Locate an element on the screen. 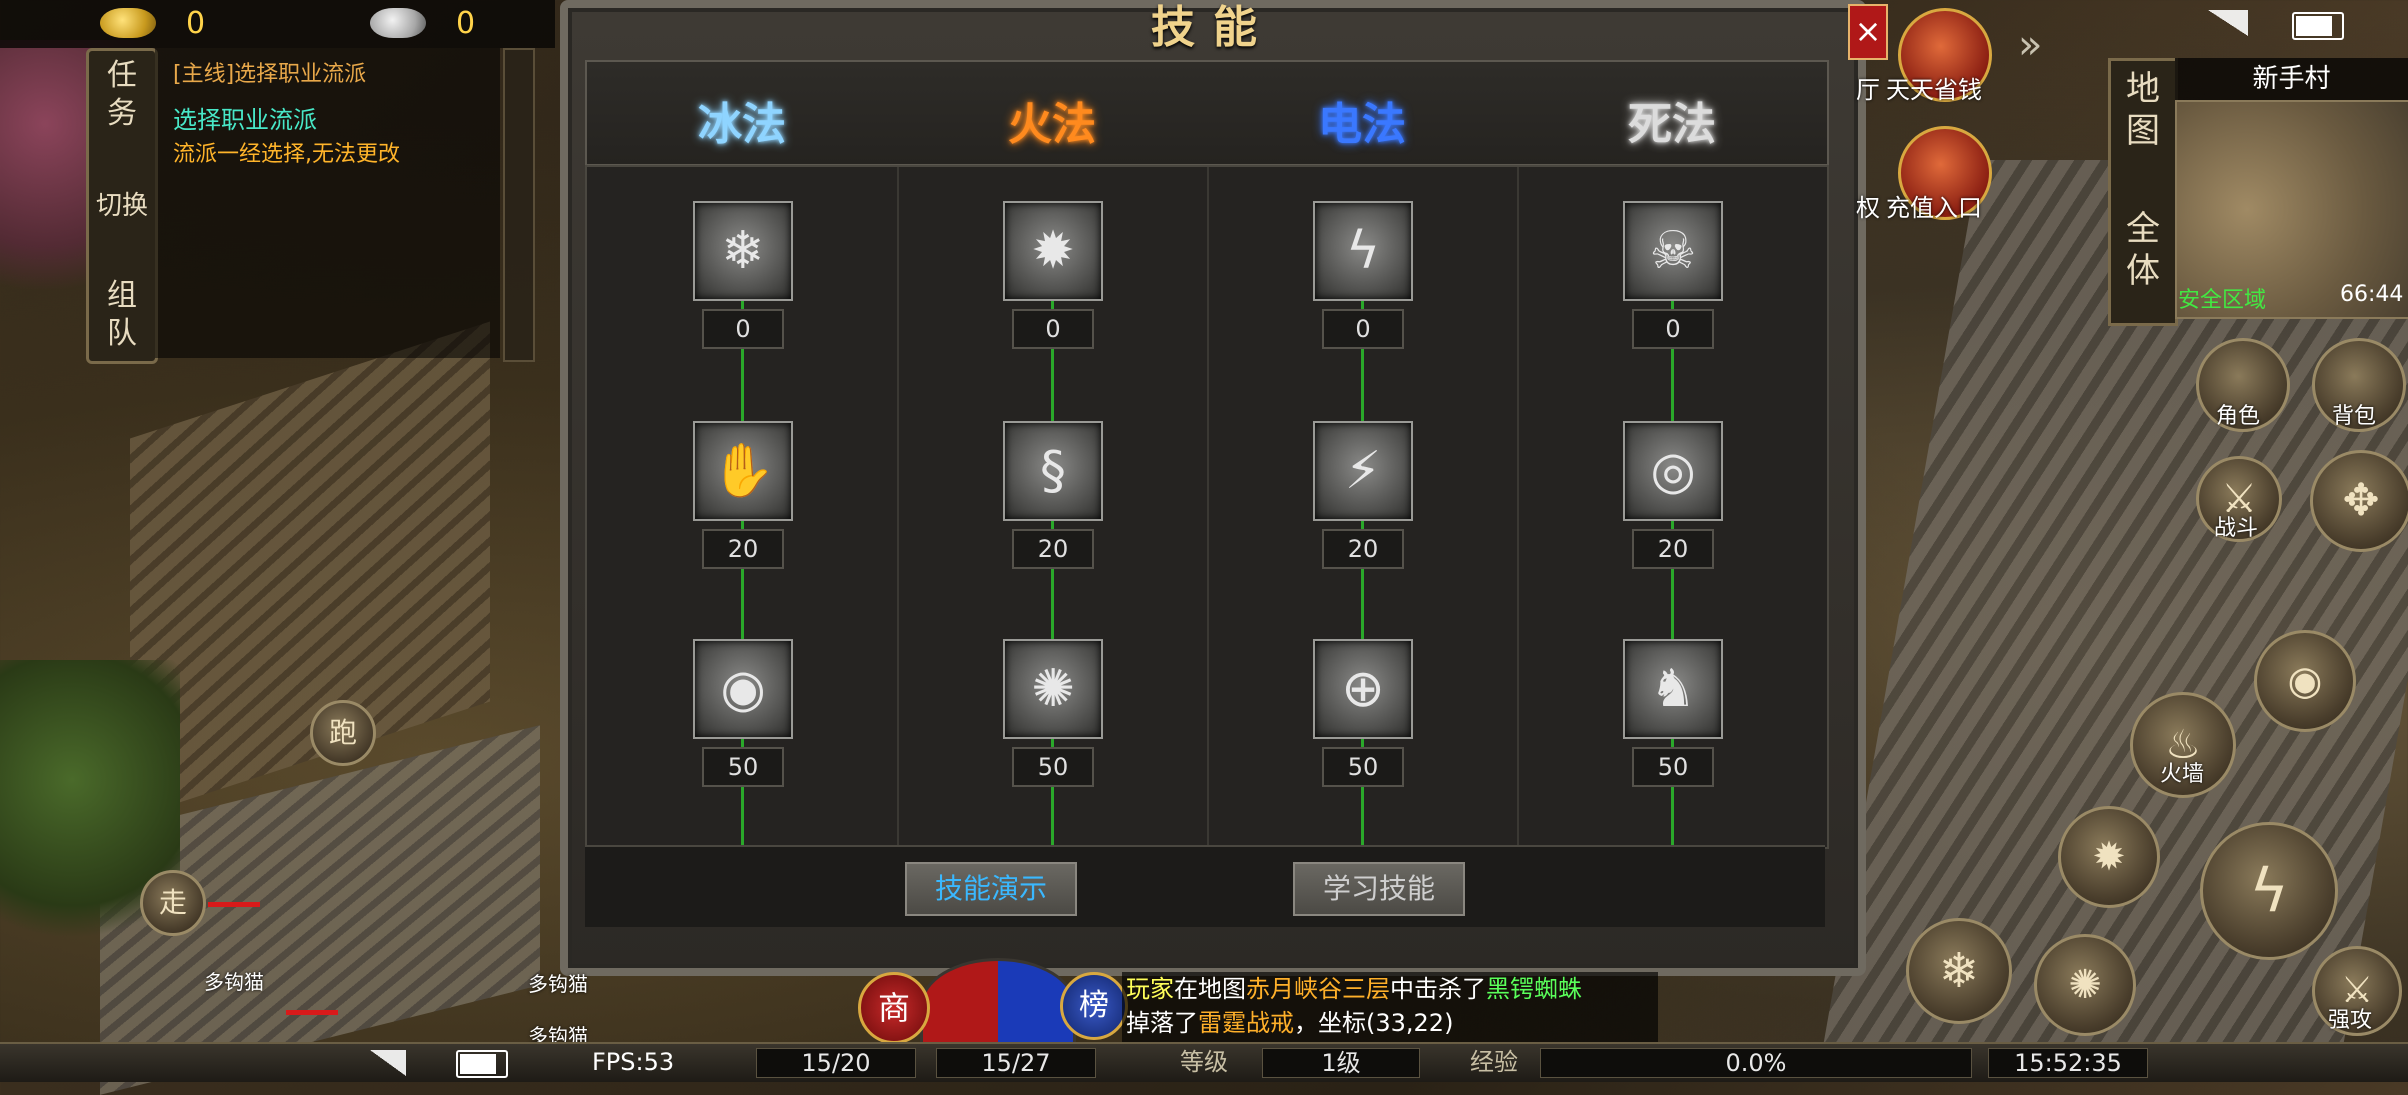 This screenshot has width=2408, height=1095. character-label: 角色 is located at coordinates (2238, 416).